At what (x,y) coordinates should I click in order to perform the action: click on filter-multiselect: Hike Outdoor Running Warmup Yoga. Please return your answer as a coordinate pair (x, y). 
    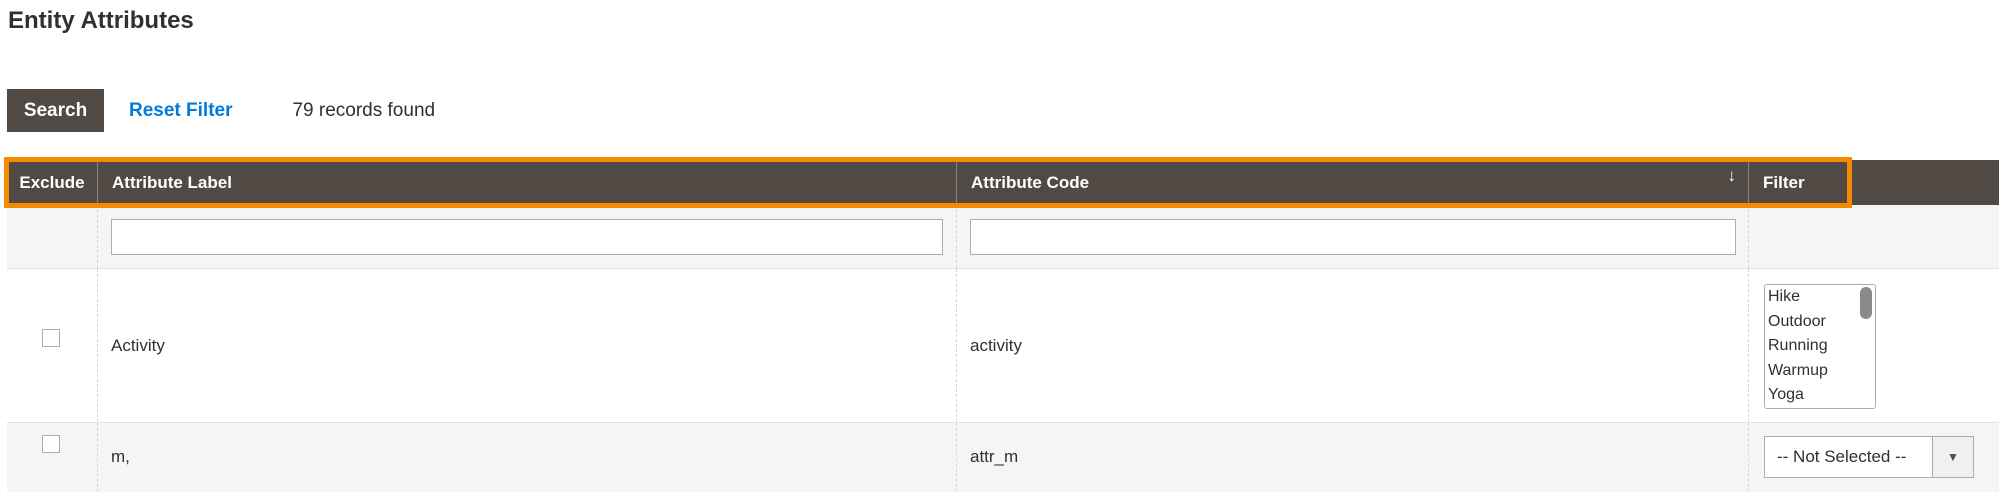
    Looking at the image, I should click on (1820, 346).